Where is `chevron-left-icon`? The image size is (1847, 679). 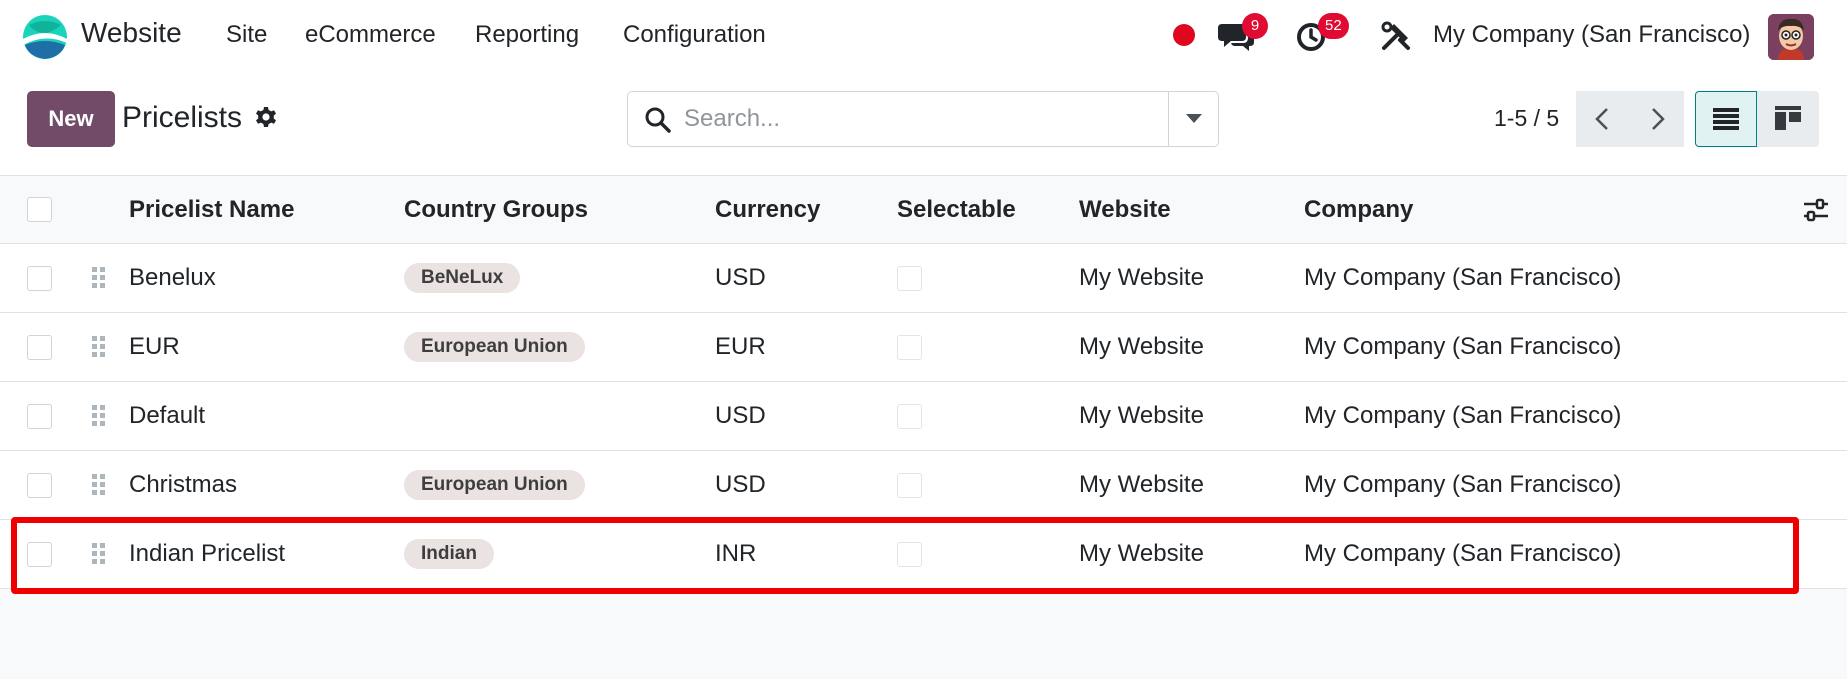 chevron-left-icon is located at coordinates (1601, 119).